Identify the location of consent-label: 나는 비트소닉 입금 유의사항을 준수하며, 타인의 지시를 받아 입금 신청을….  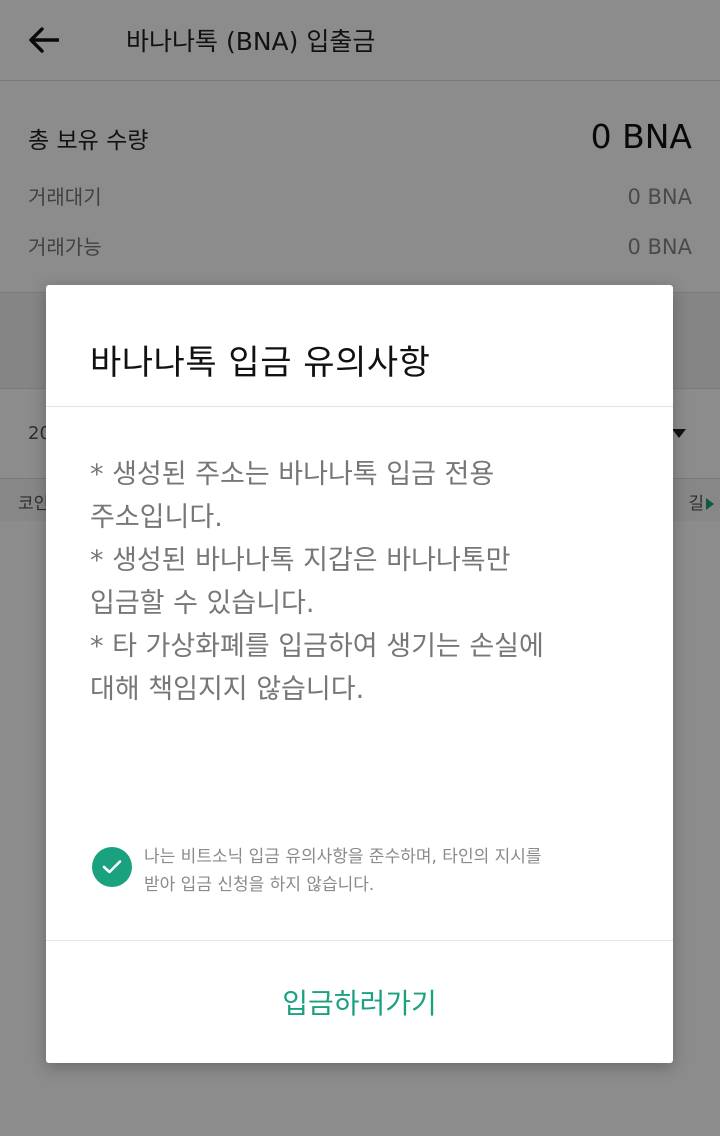
(389, 871).